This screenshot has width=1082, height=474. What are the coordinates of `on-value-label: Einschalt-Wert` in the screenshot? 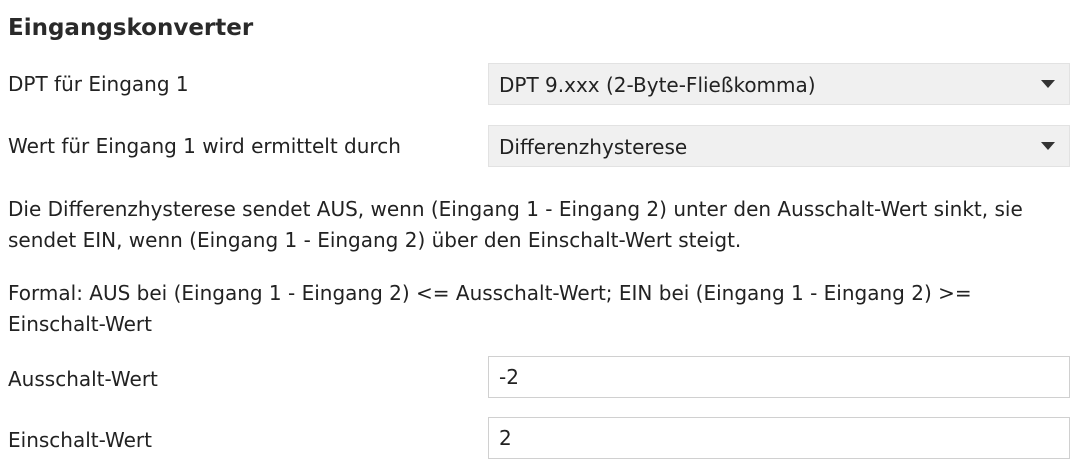 It's located at (80, 440).